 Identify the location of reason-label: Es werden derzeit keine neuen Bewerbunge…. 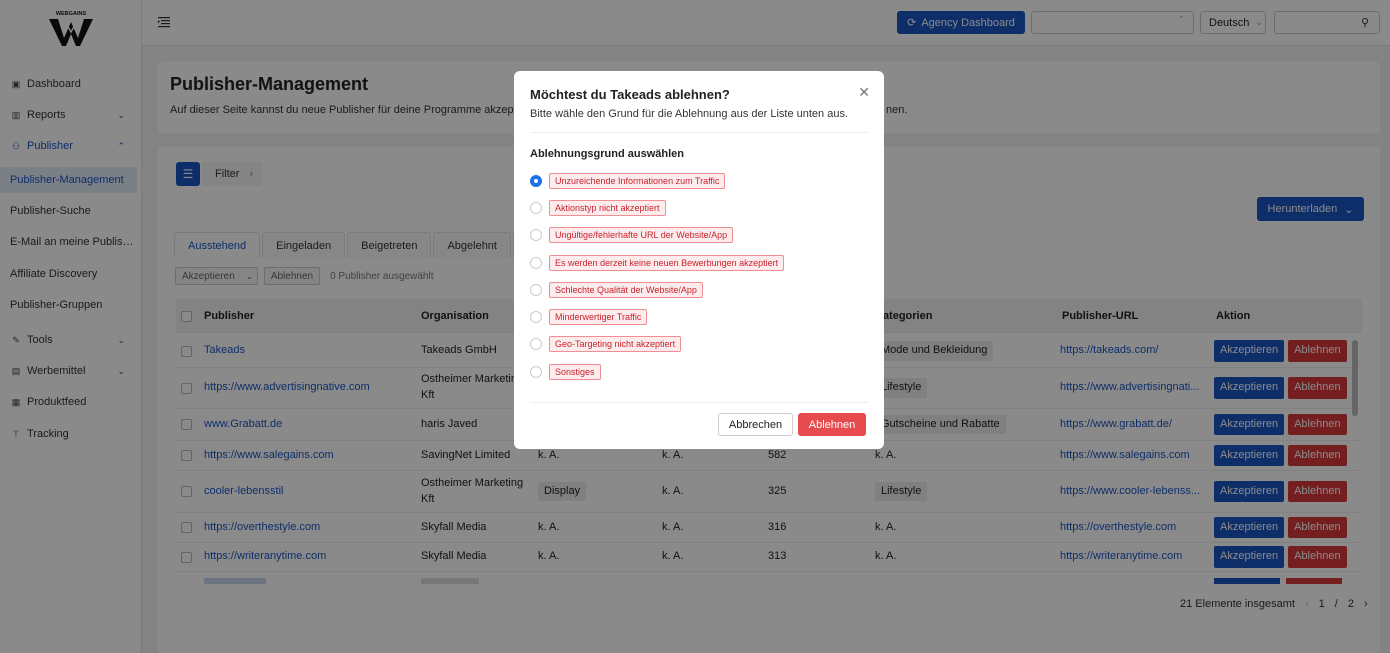
(667, 263).